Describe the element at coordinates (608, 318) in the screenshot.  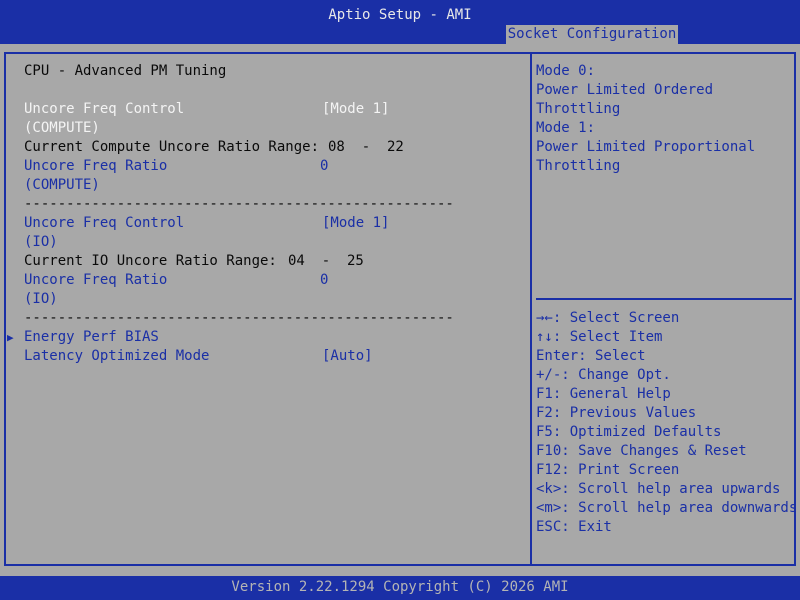
I see `key-hint-select-screen: →←: Select Screen` at that location.